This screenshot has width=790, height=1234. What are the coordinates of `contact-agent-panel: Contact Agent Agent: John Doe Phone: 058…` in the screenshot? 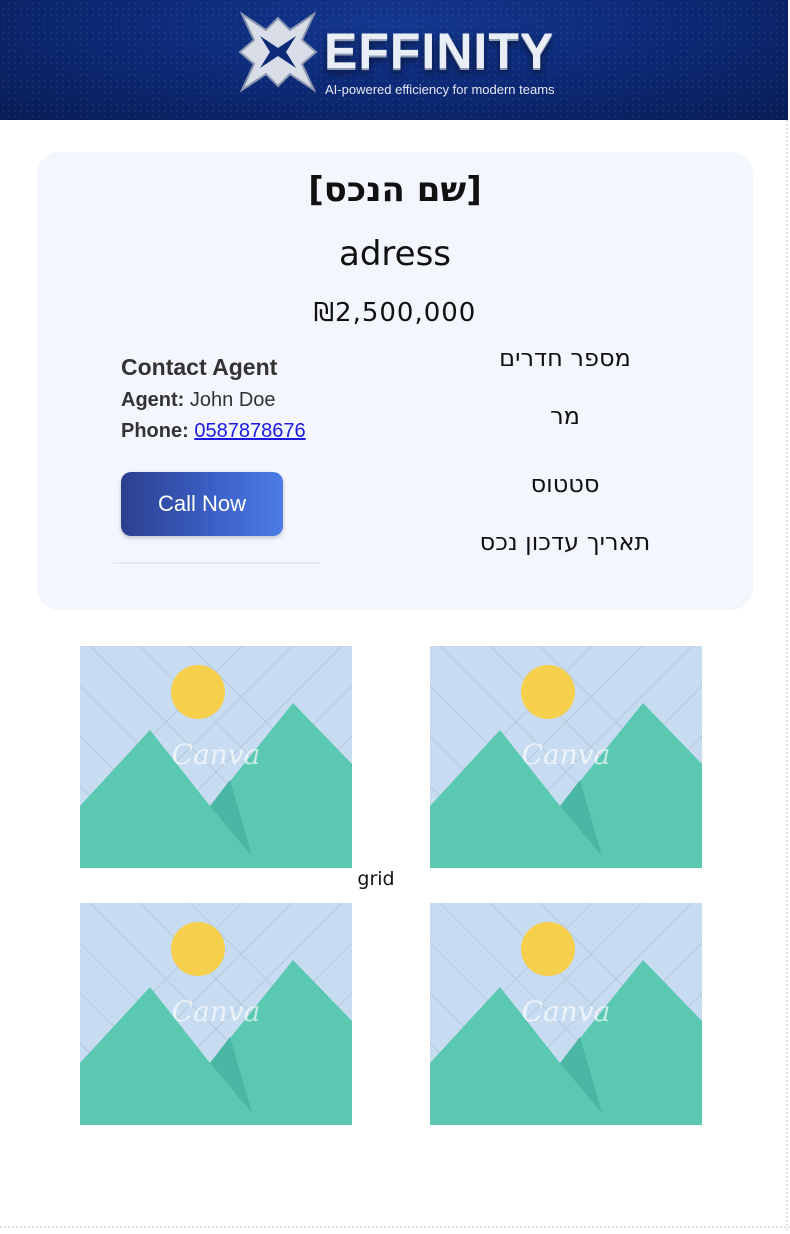 It's located at (216, 455).